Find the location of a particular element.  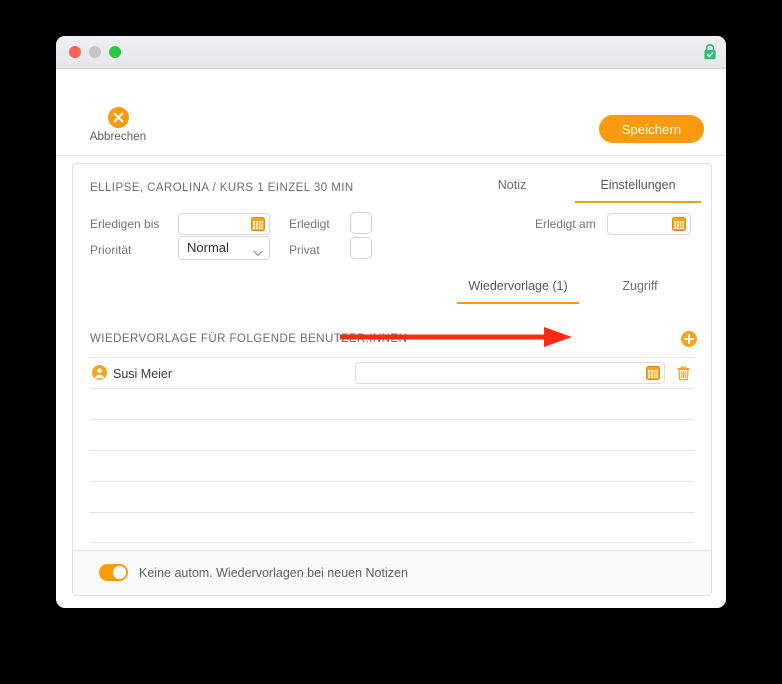

traffic-lights is located at coordinates (95, 52).